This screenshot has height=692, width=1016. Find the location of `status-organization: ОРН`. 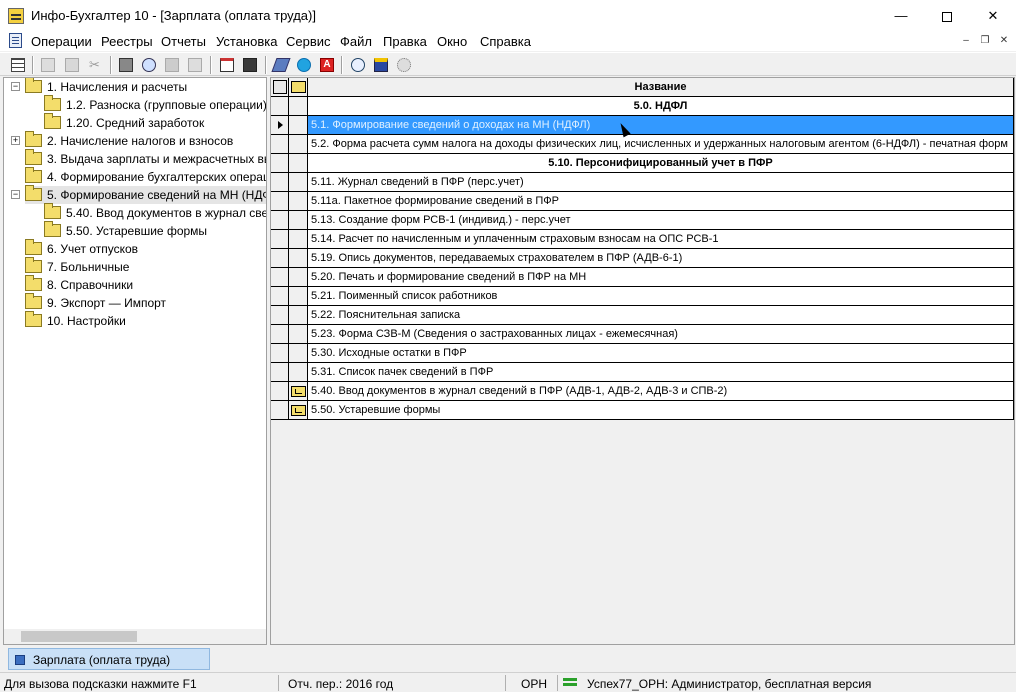

status-organization: ОРН is located at coordinates (534, 684).